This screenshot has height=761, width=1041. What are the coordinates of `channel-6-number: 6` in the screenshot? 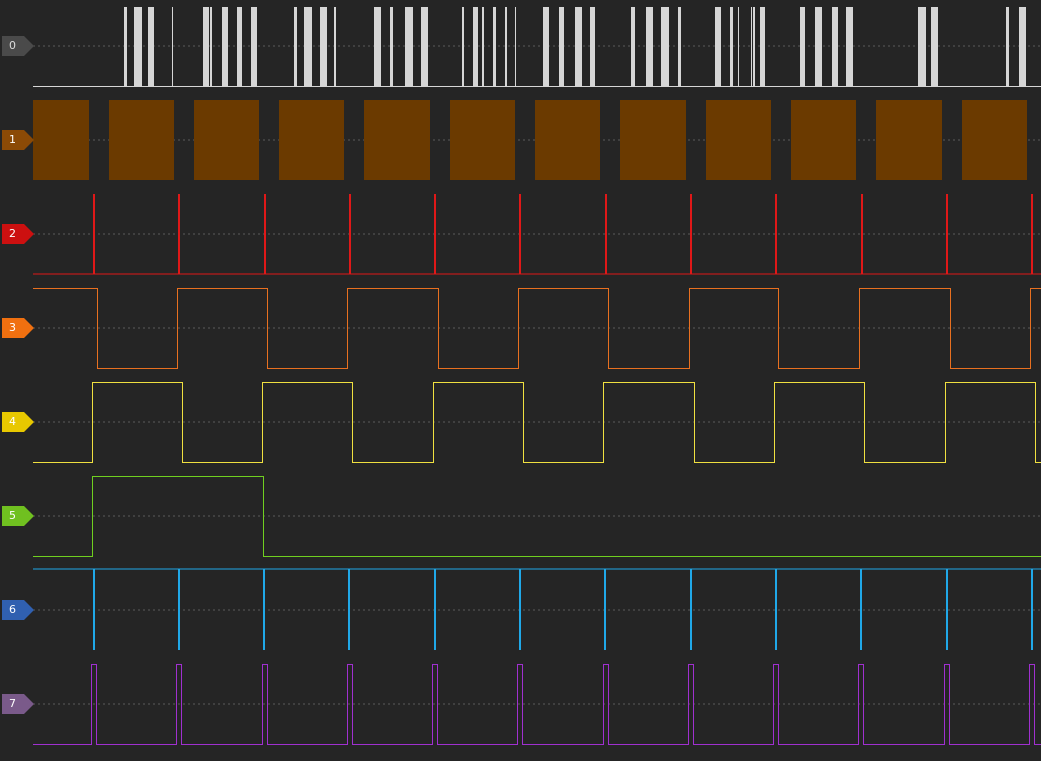 It's located at (12, 609).